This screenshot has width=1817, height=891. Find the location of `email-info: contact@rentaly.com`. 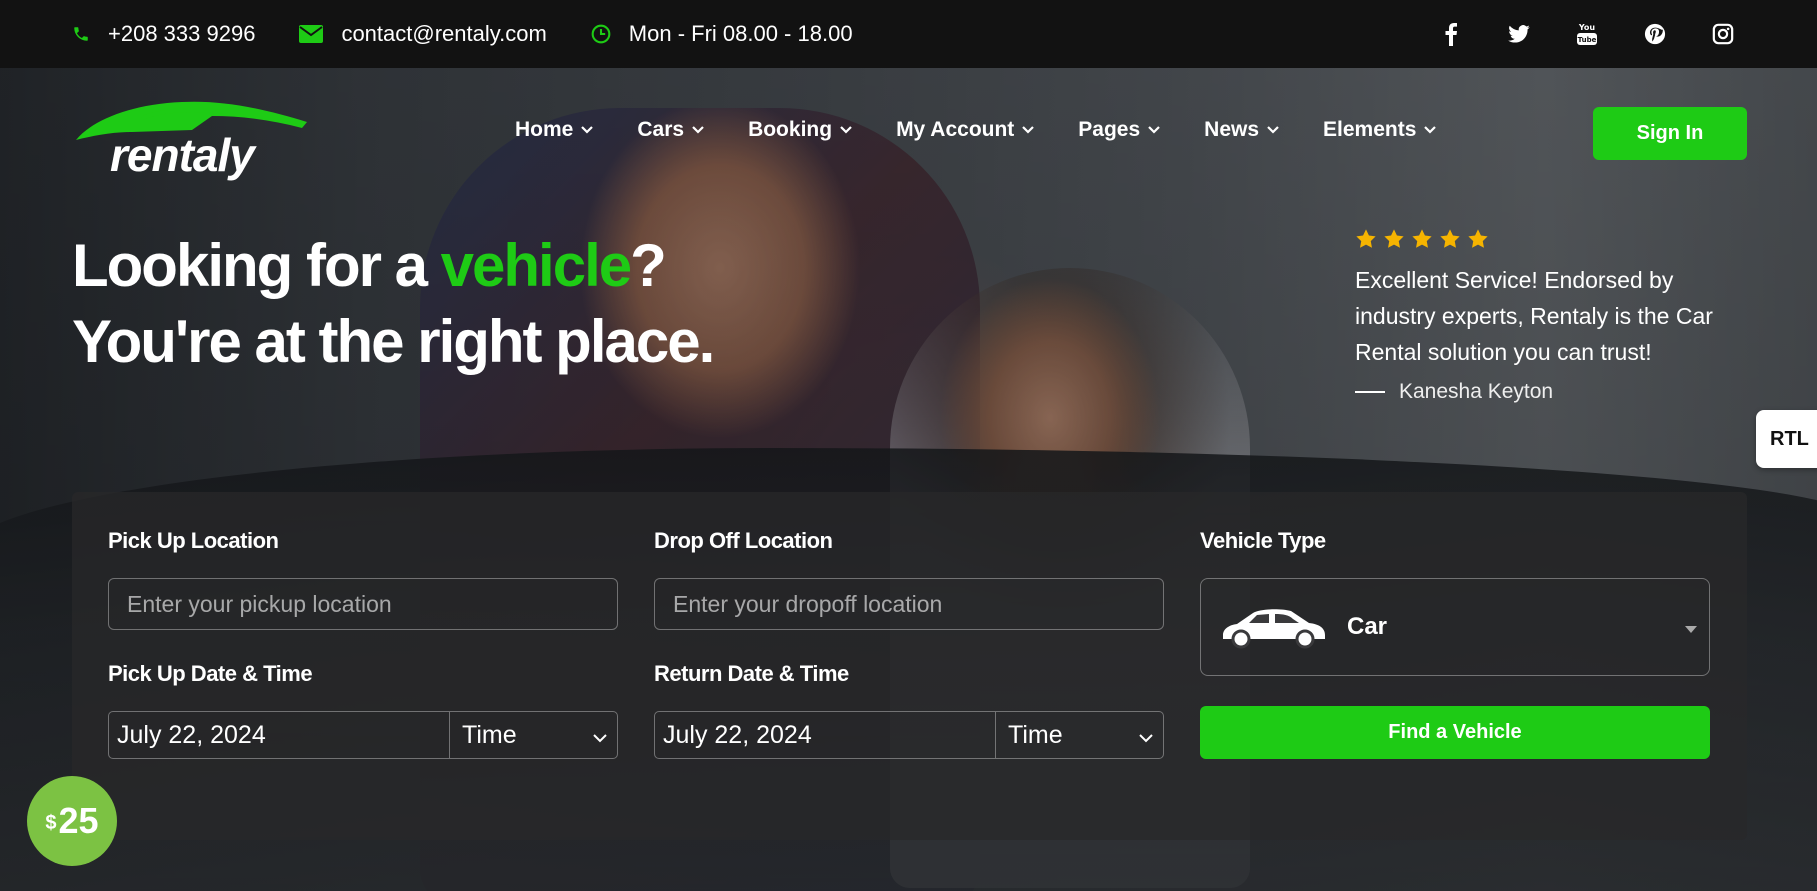

email-info: contact@rentaly.com is located at coordinates (423, 34).